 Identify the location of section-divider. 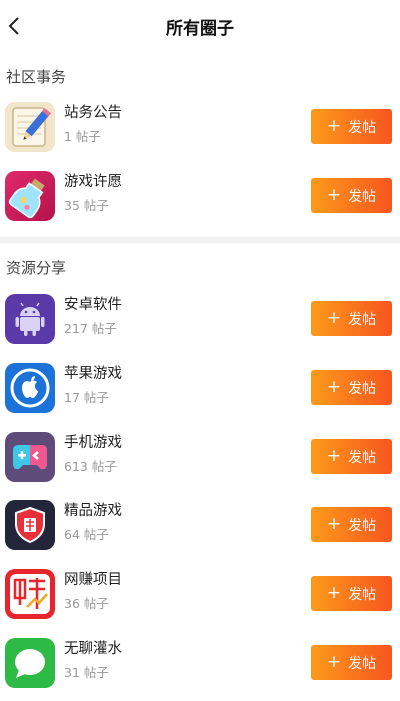
(200, 240).